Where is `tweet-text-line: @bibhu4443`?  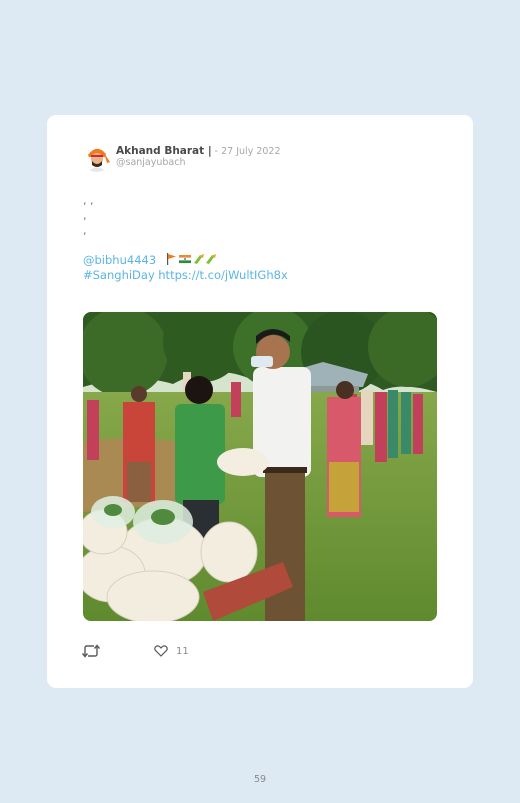 tweet-text-line: @bibhu4443 is located at coordinates (263, 260).